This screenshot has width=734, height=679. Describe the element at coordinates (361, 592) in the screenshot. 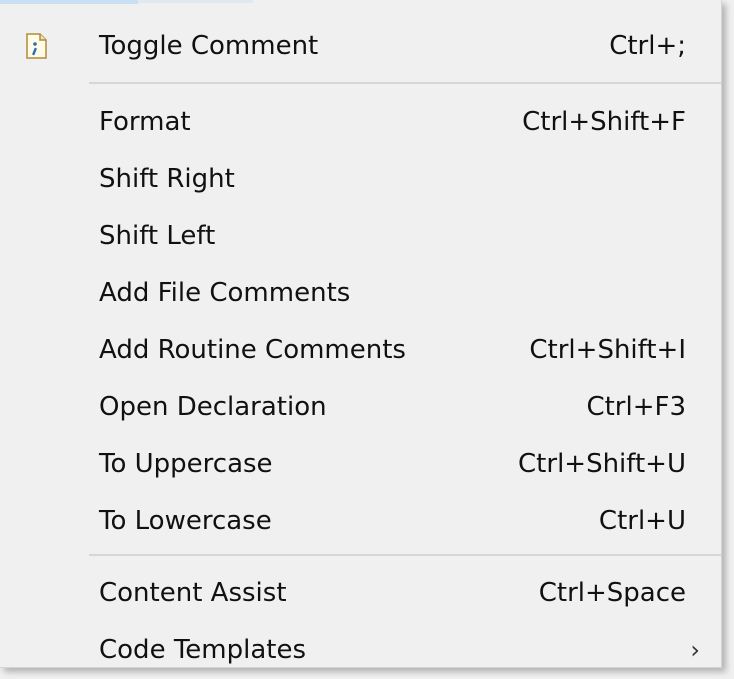

I see `menu-item-content-assist: Content Assist Ctrl+Space` at that location.